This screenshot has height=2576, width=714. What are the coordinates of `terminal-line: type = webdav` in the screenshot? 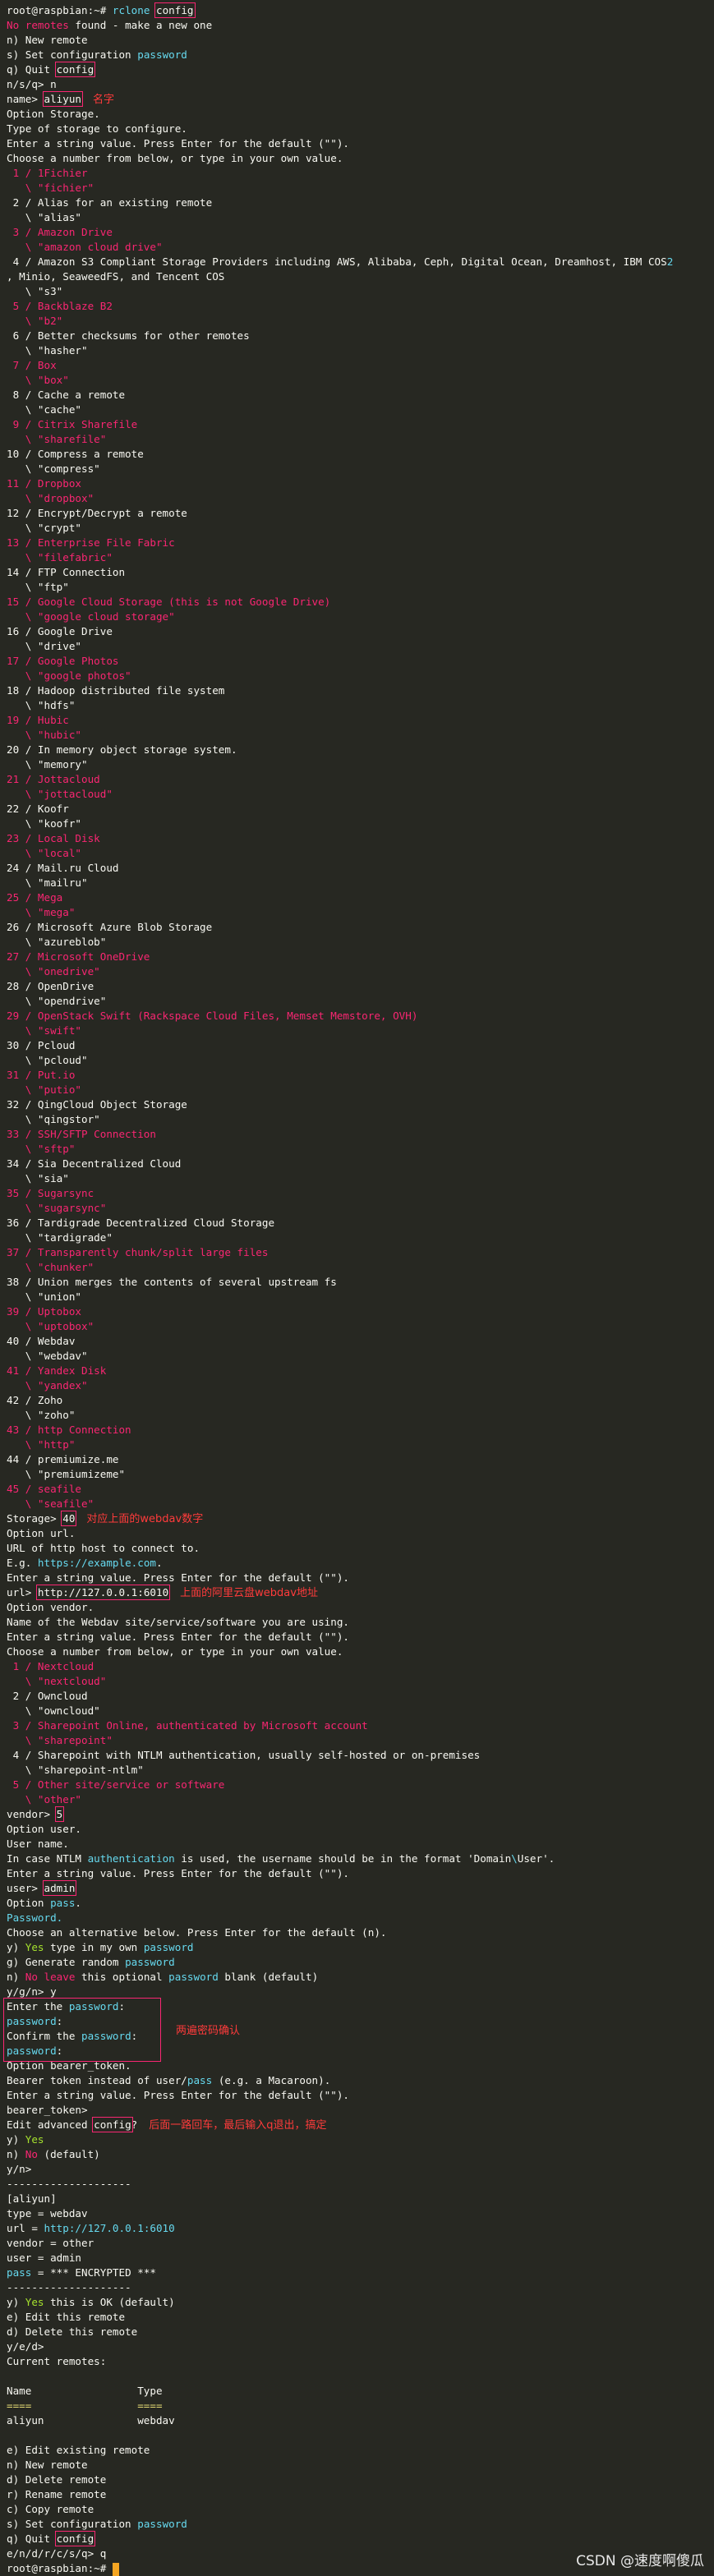 It's located at (358, 2213).